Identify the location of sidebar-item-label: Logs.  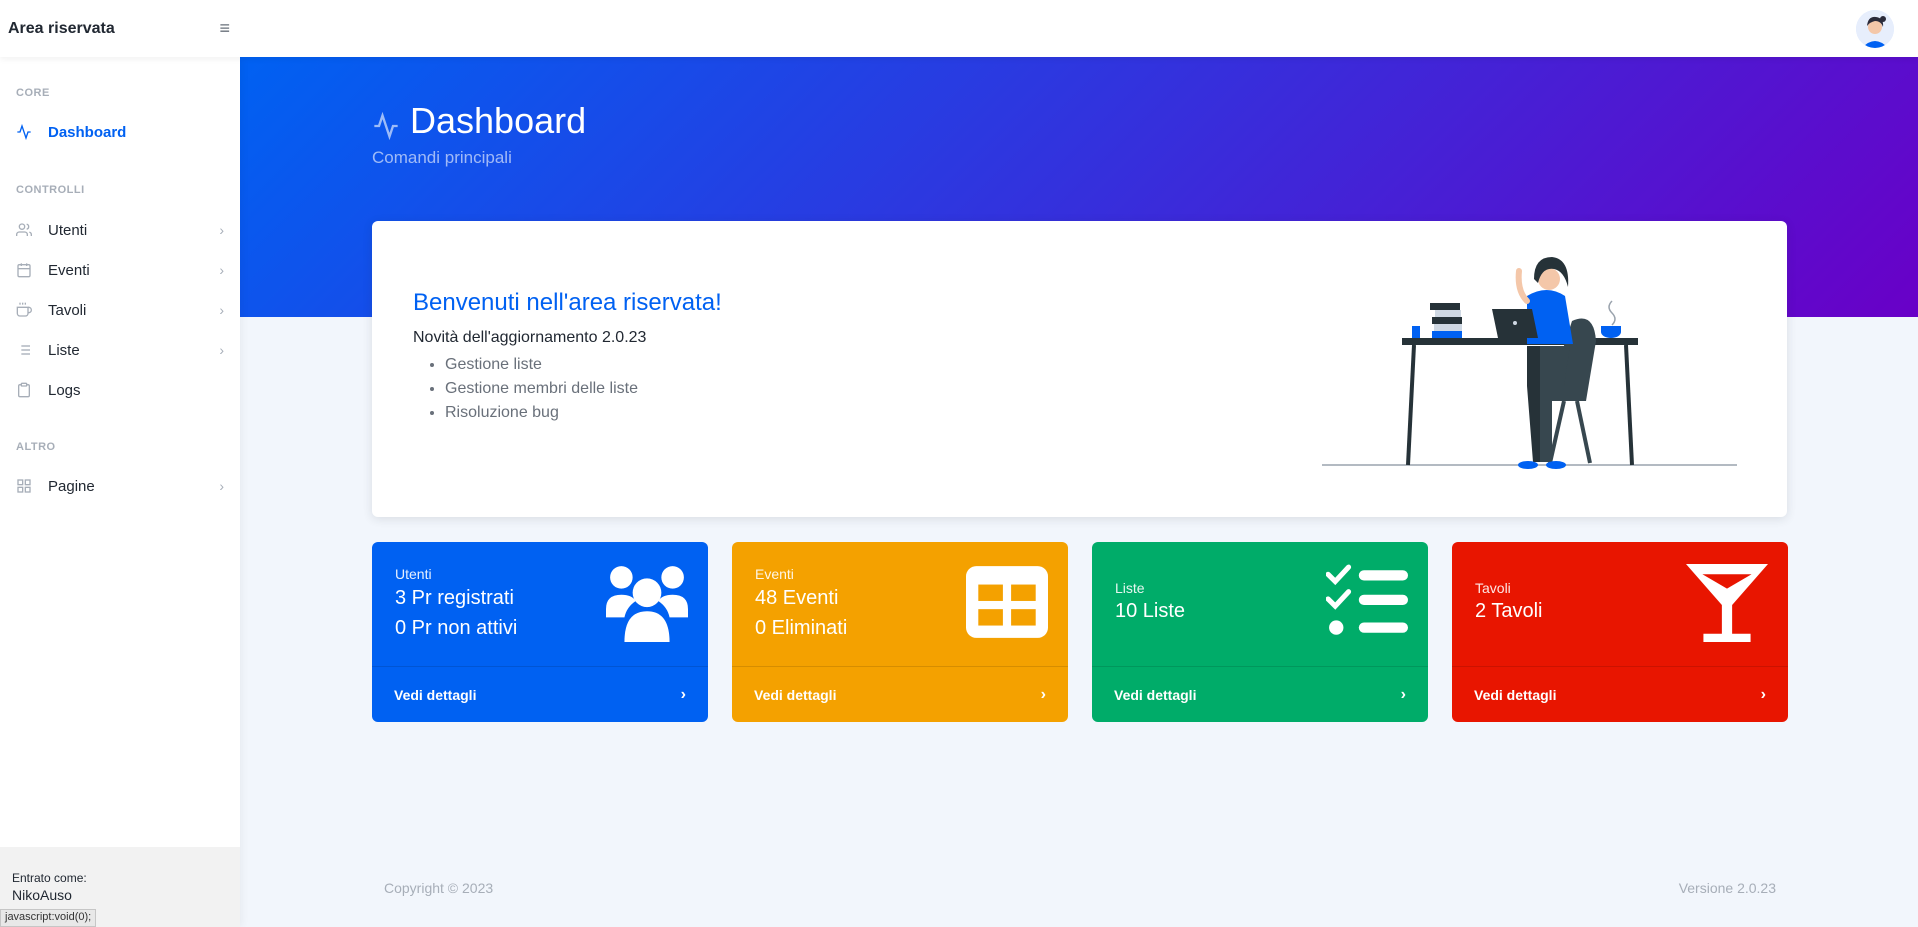
(64, 390).